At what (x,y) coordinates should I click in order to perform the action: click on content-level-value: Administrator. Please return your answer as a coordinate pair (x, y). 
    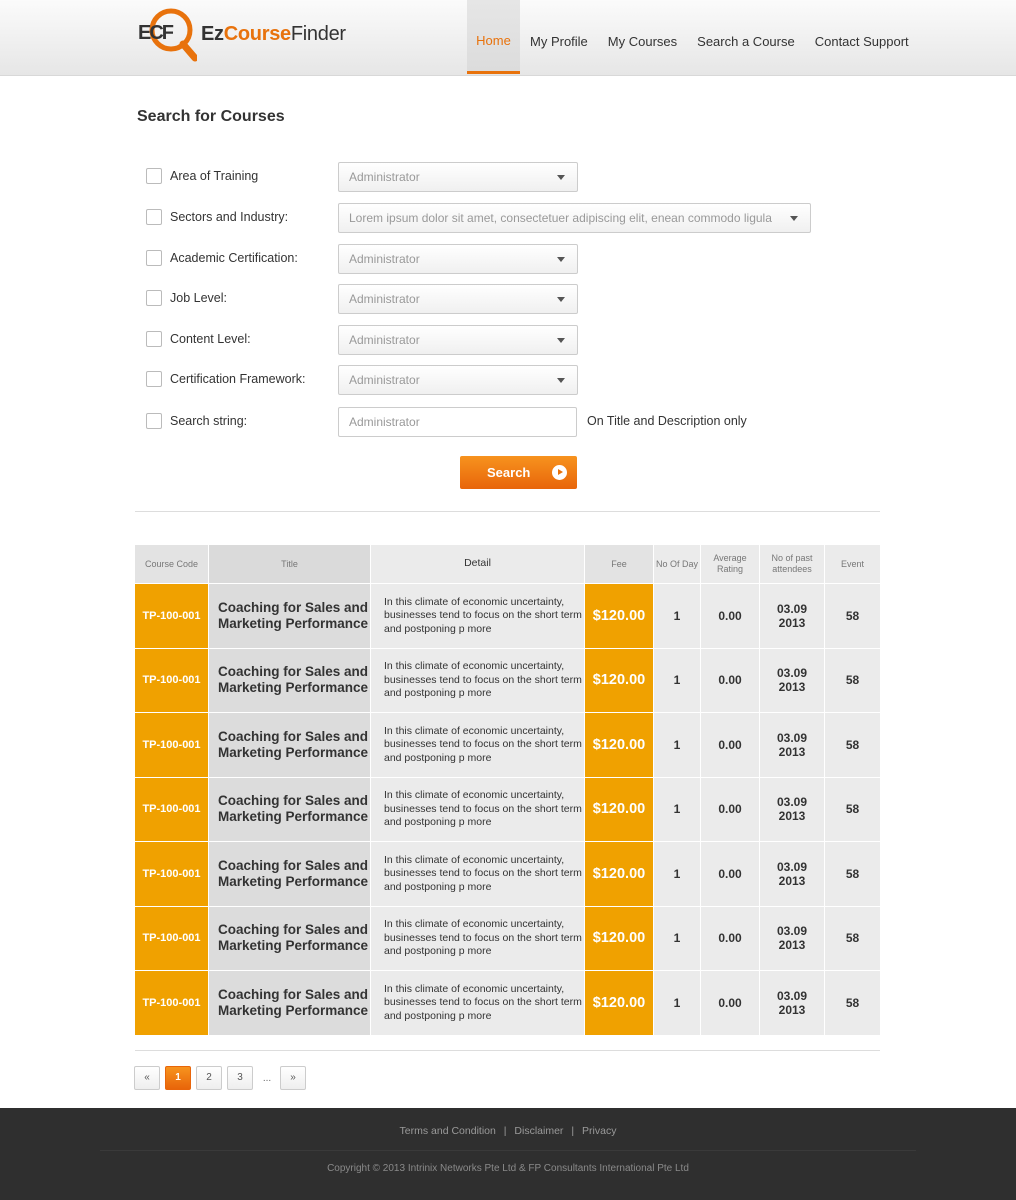
    Looking at the image, I should click on (384, 340).